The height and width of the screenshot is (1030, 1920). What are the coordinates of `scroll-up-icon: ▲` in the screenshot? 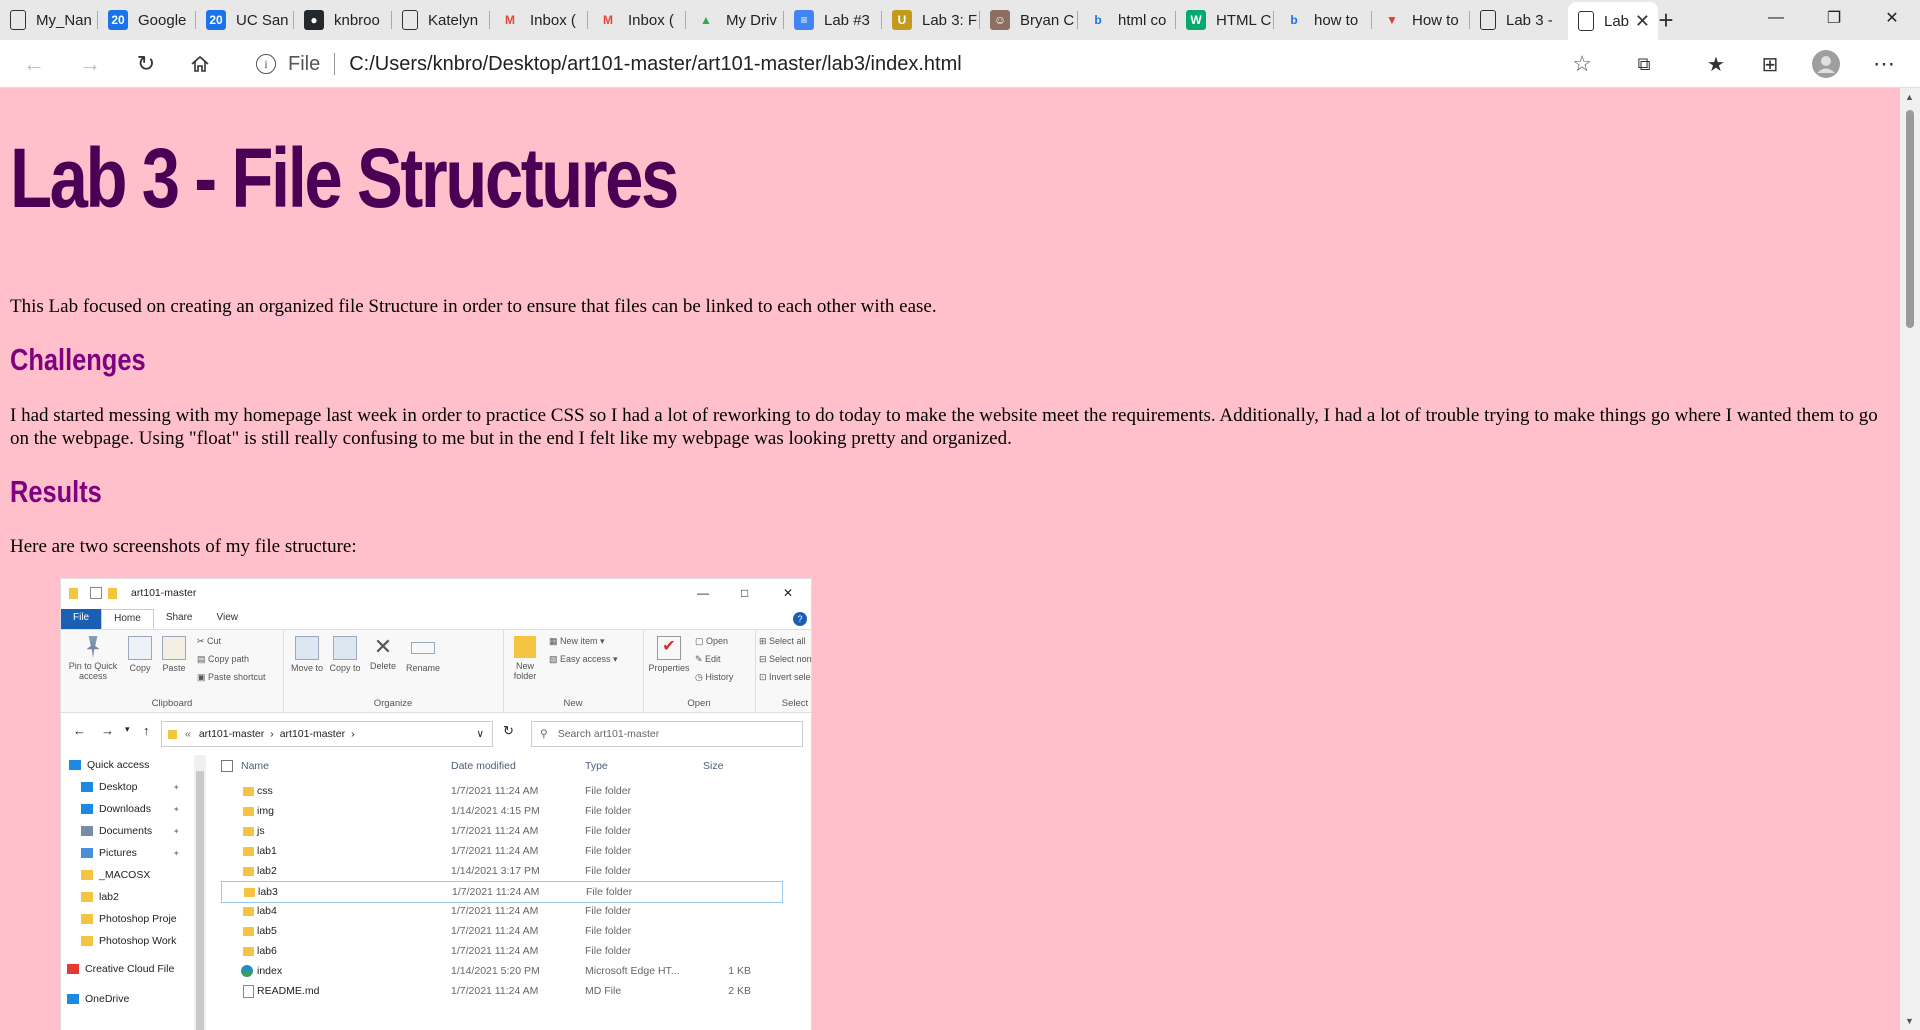 It's located at (1909, 97).